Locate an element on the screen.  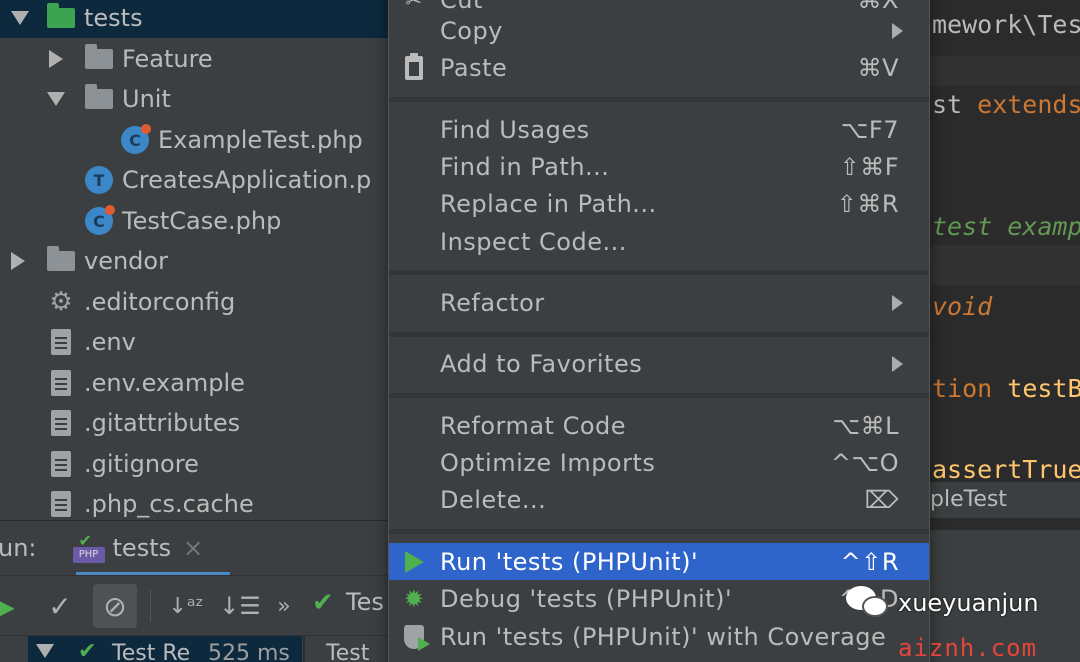
run-panel-header: un: PHP ✔ tests × is located at coordinates (195, 547).